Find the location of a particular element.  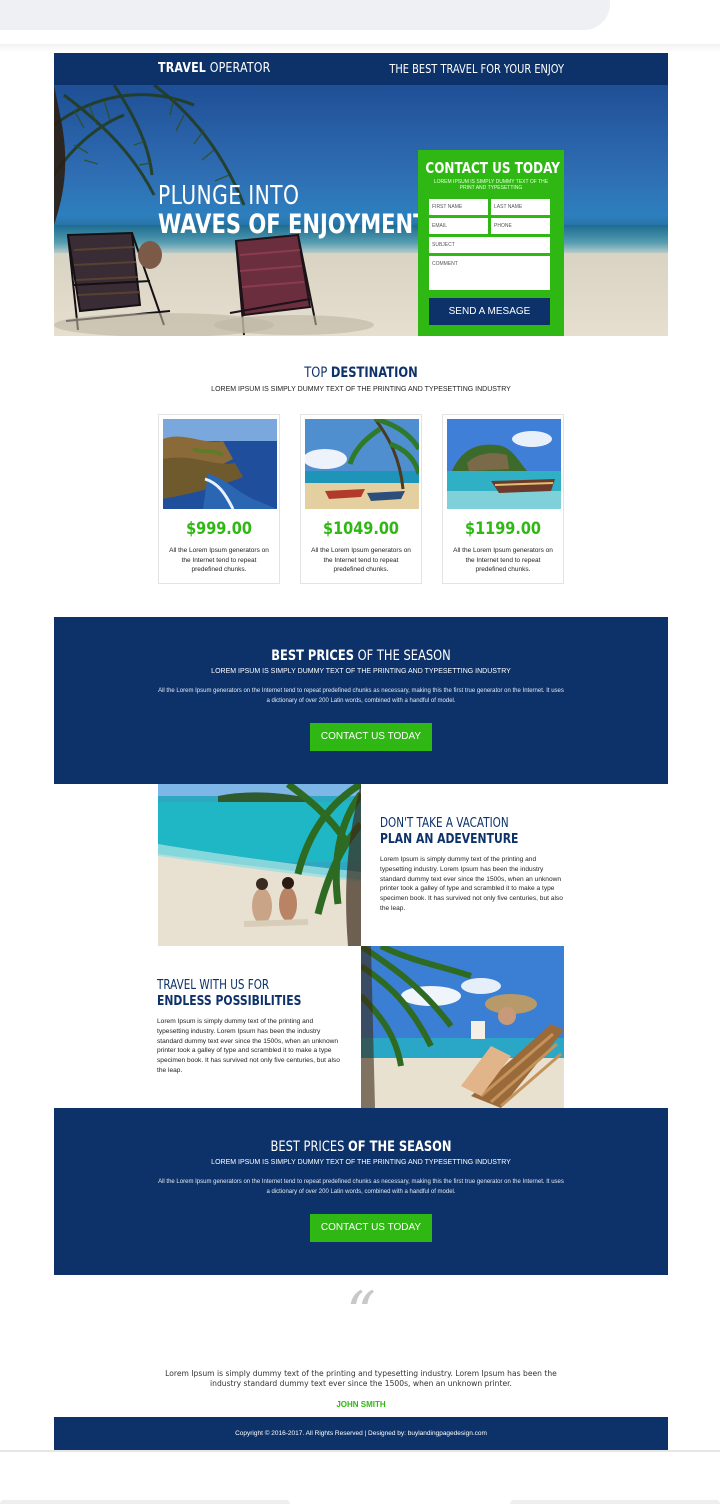

destination-title-light: TOP is located at coordinates (316, 373).